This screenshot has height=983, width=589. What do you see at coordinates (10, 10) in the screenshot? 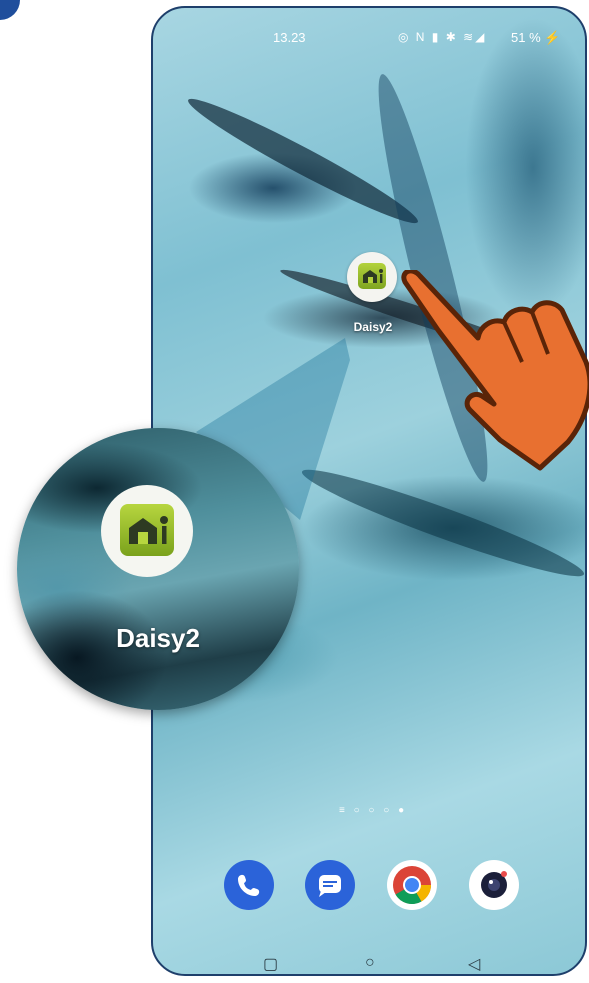
I see `corner-badge` at bounding box center [10, 10].